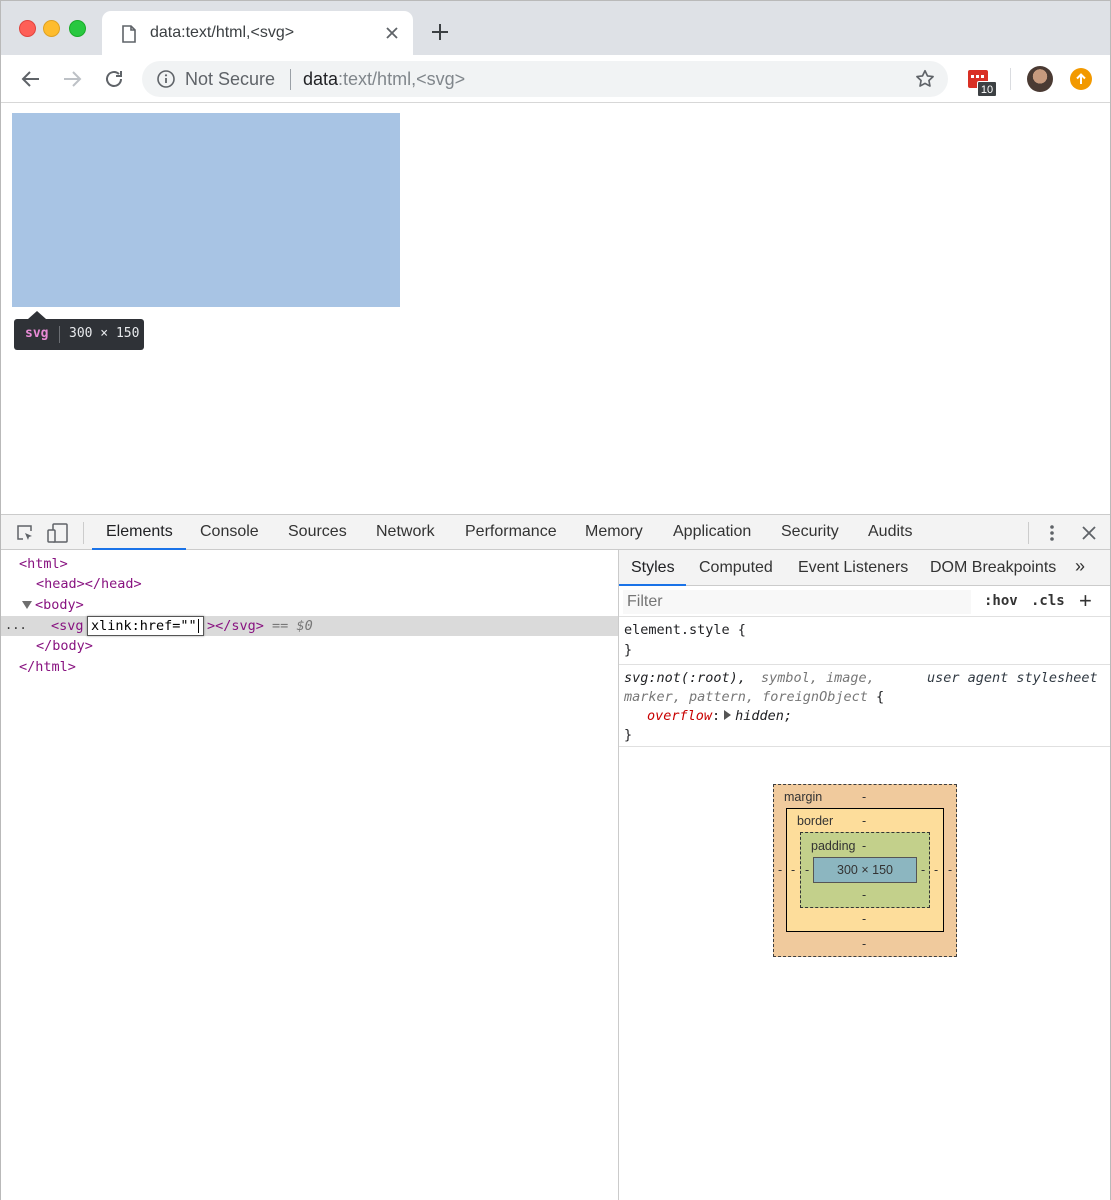 The image size is (1111, 1200). I want to click on filter-input, so click(797, 602).